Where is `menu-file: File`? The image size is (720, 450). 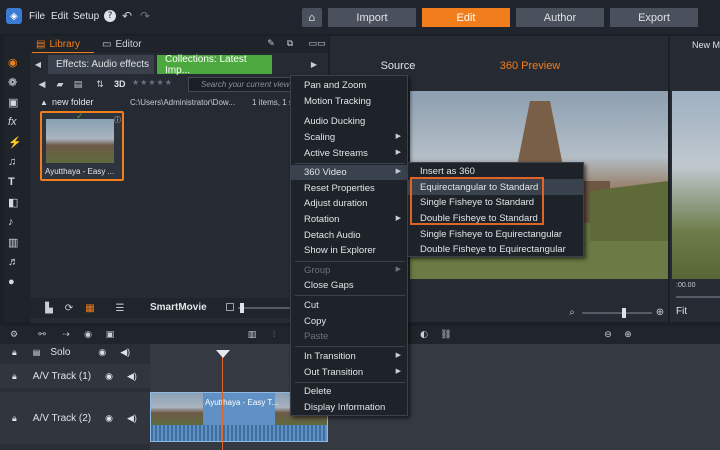 menu-file: File is located at coordinates (37, 16).